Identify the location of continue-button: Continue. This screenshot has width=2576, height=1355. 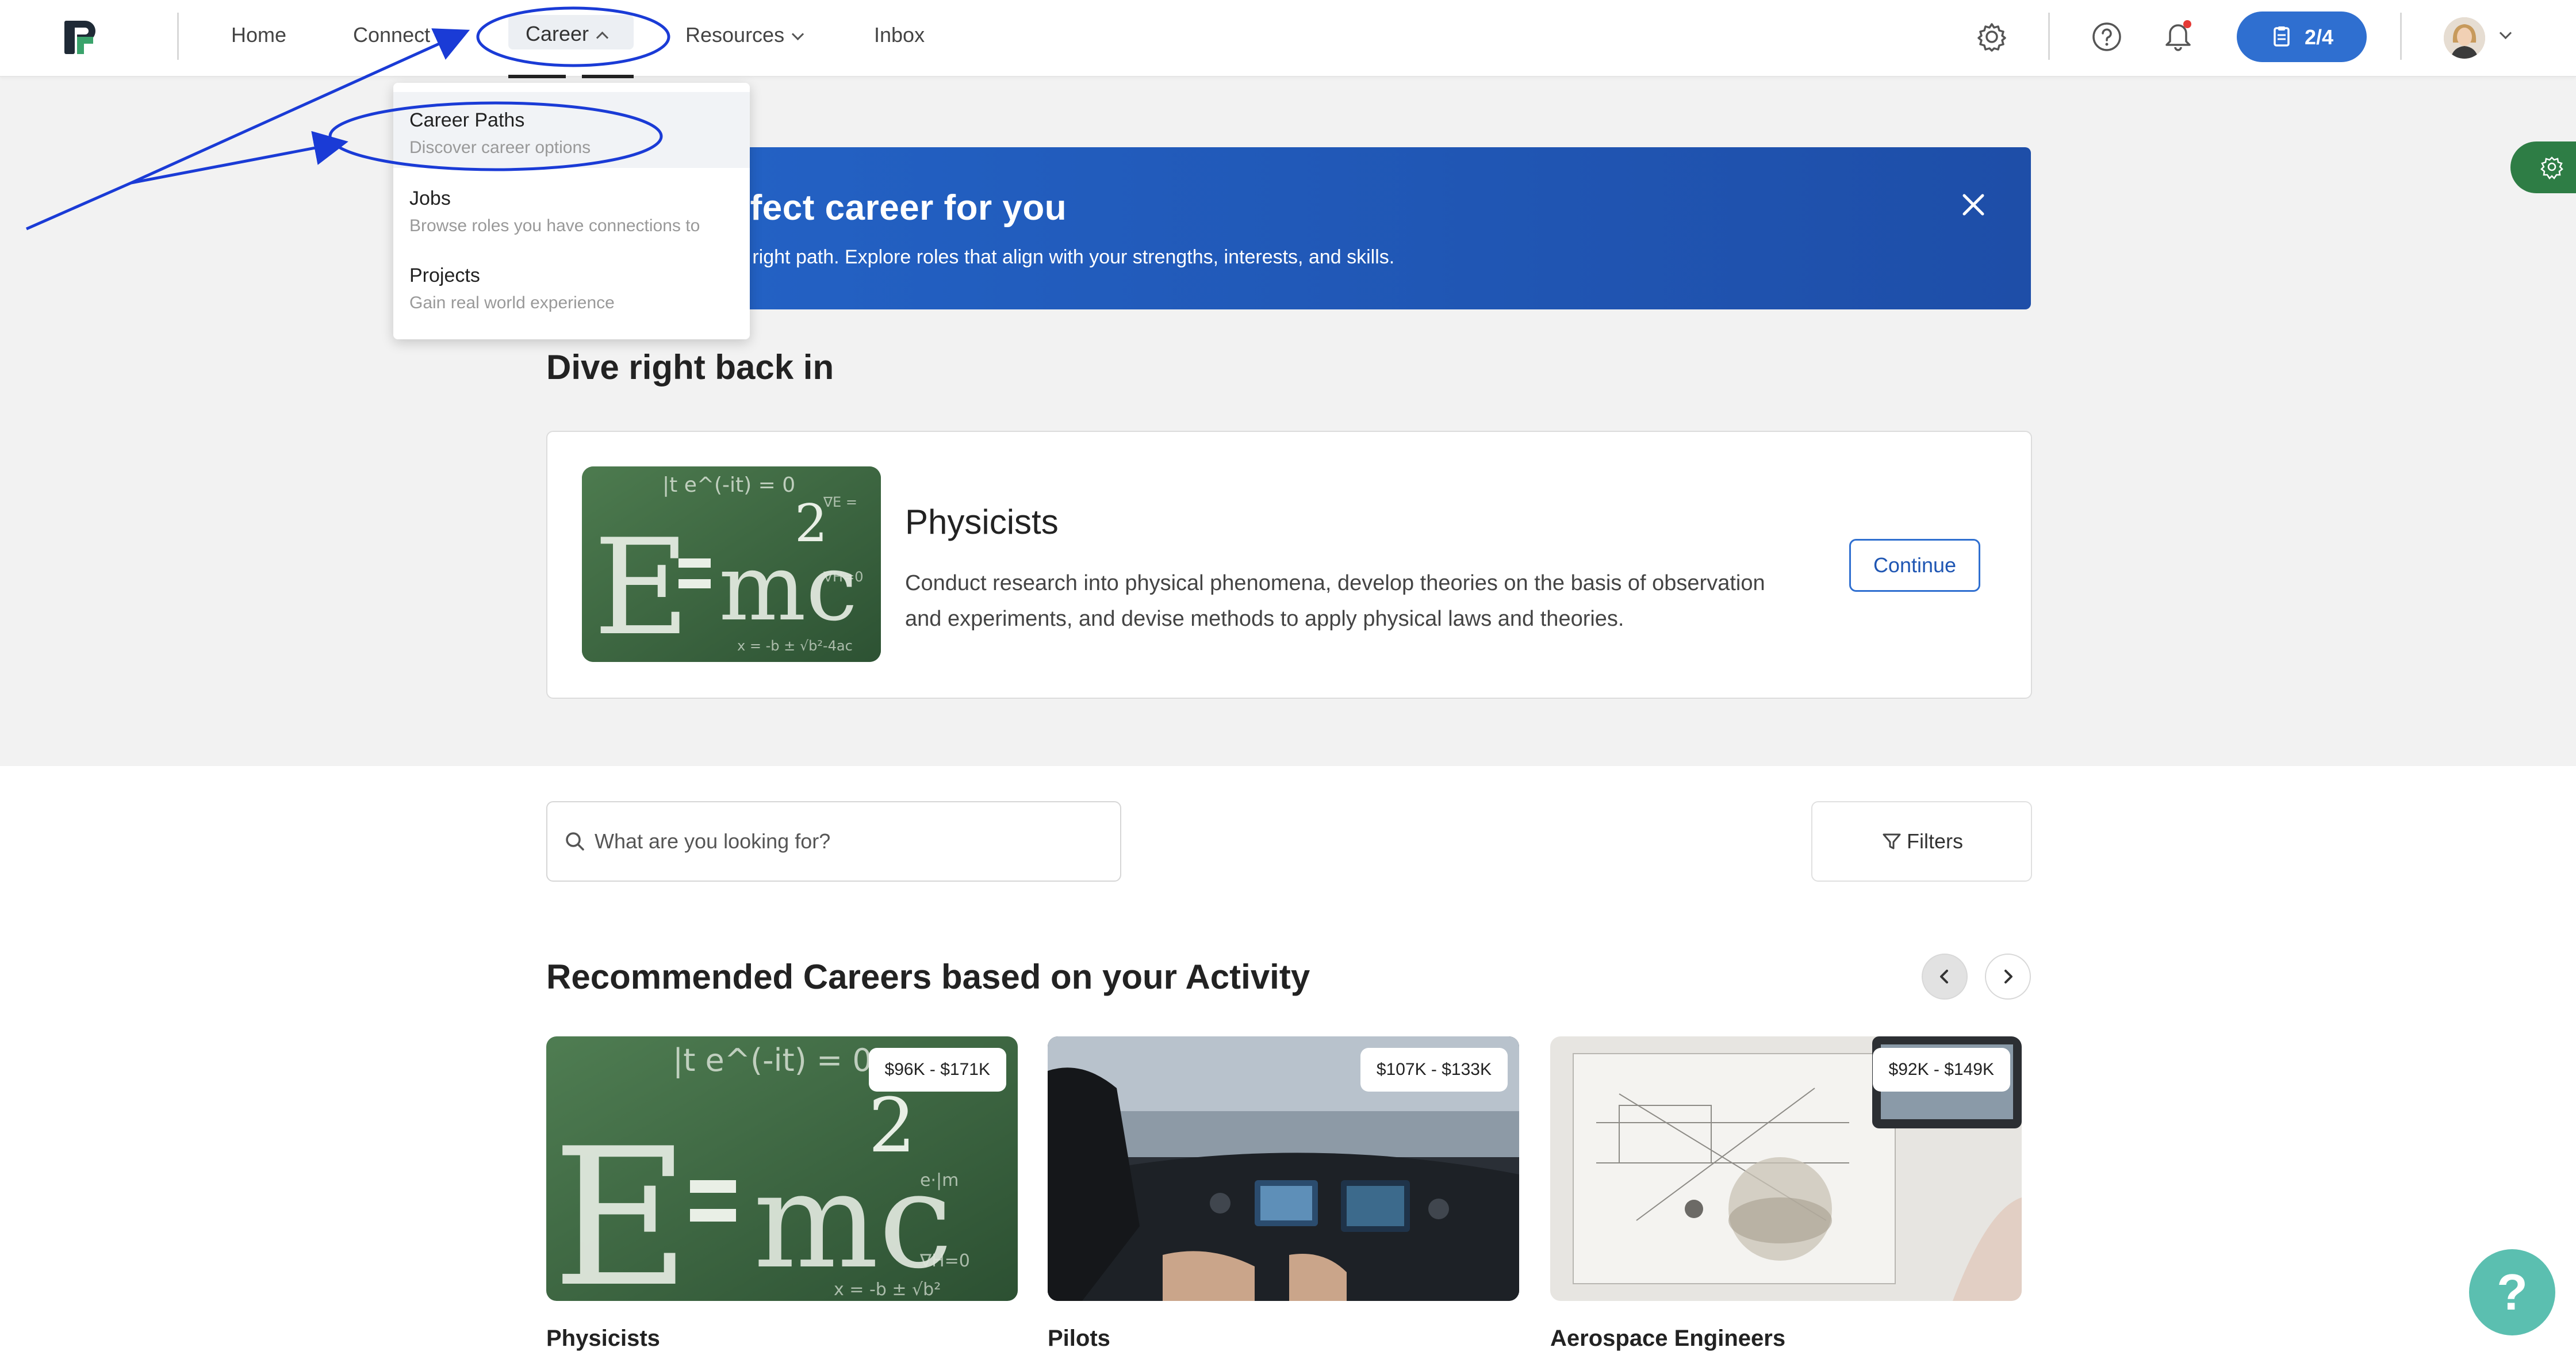
(1914, 565).